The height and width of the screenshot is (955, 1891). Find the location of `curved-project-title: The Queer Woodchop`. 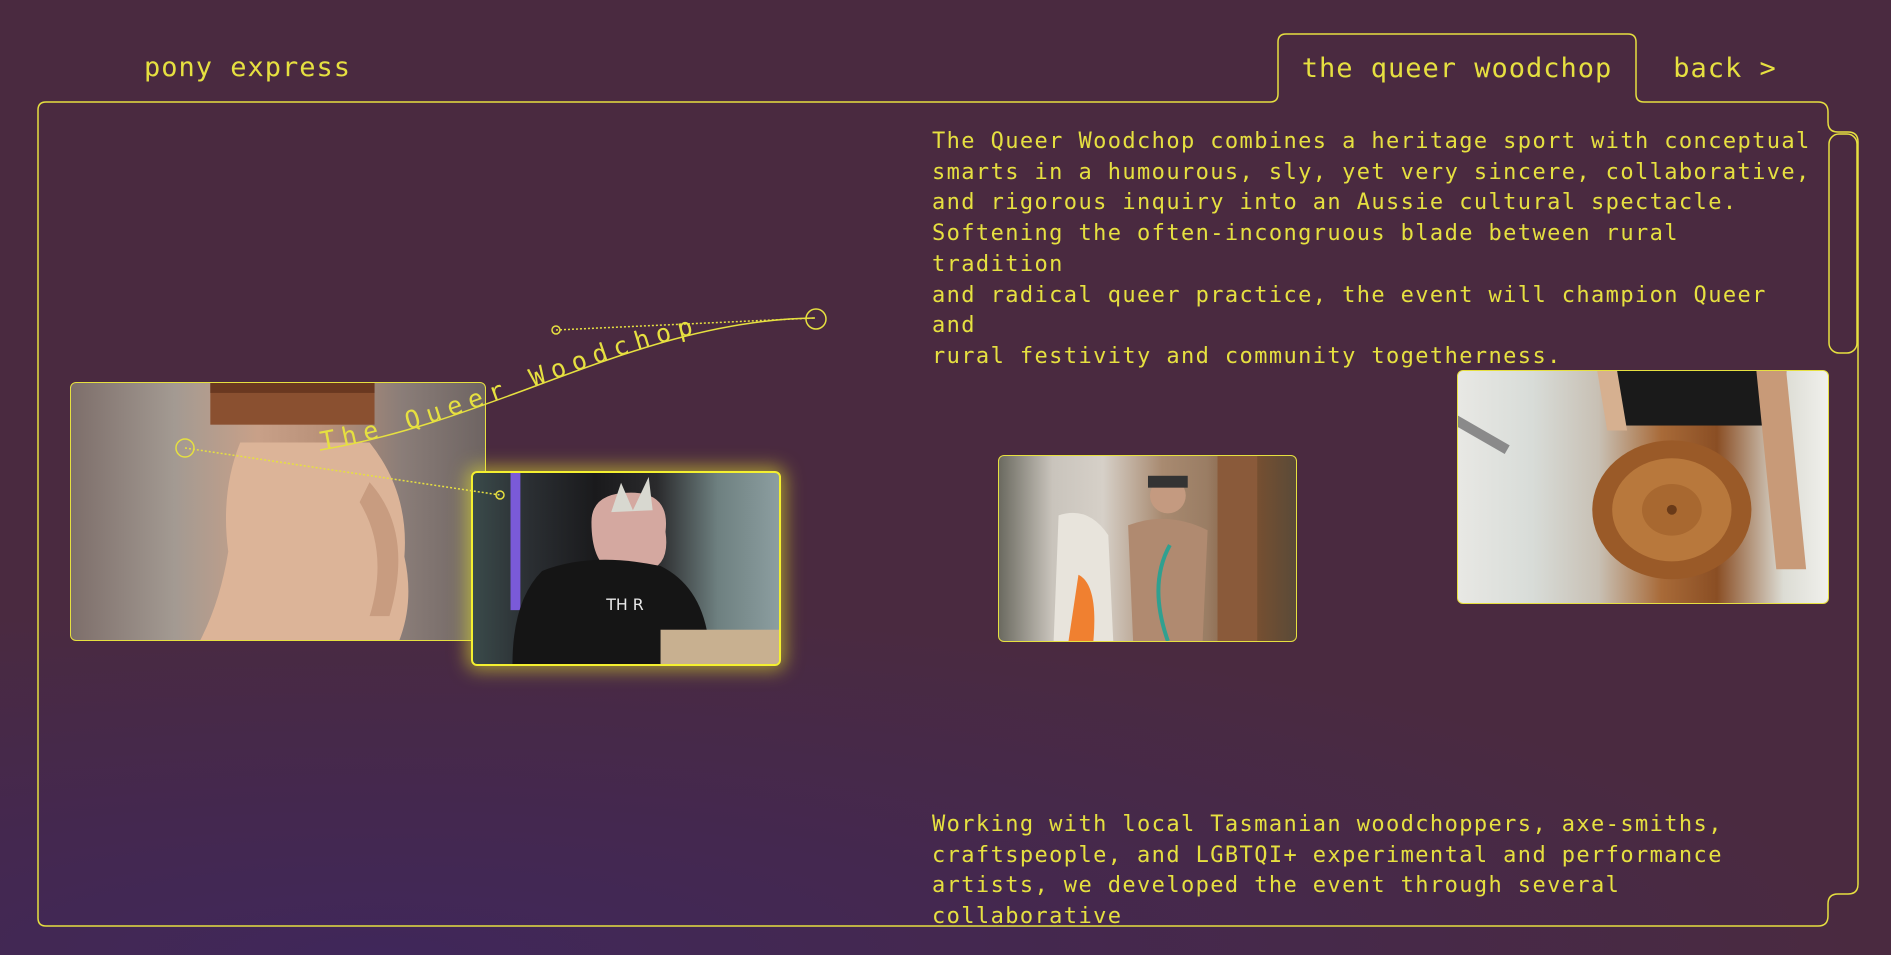

curved-project-title: The Queer Woodchop is located at coordinates (510, 383).